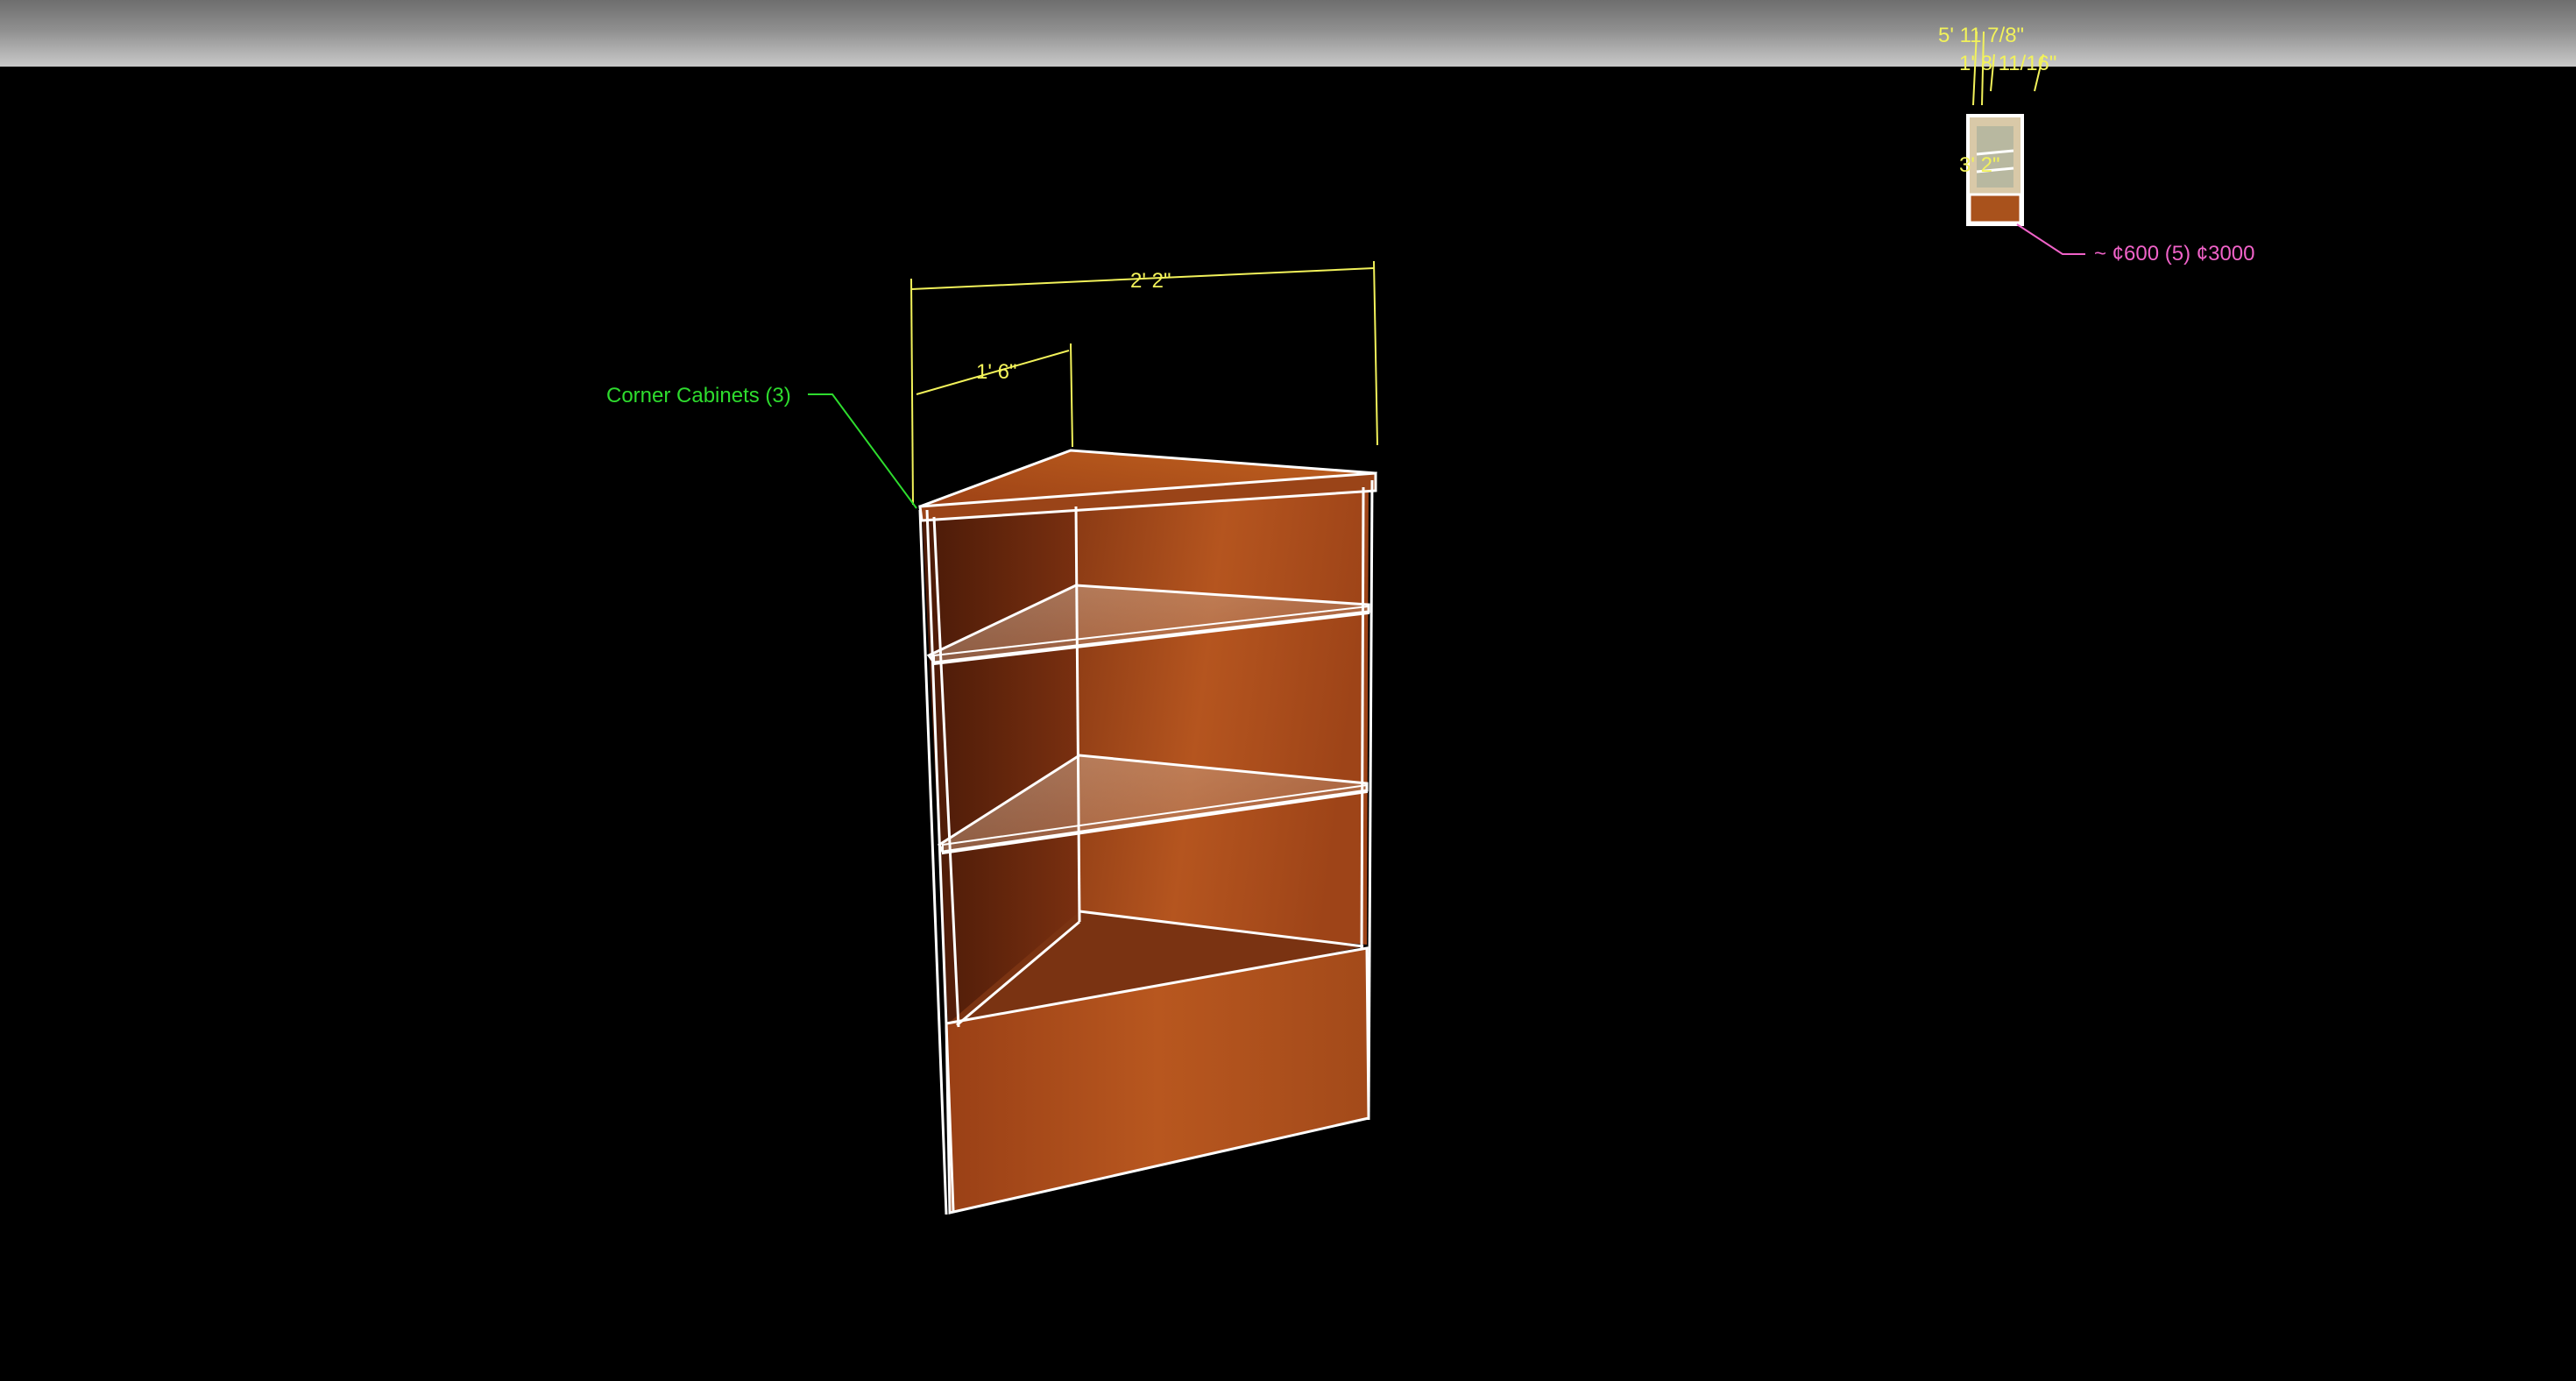 This screenshot has height=1381, width=2576. What do you see at coordinates (2050, 239) in the screenshot?
I see `price-label-leader` at bounding box center [2050, 239].